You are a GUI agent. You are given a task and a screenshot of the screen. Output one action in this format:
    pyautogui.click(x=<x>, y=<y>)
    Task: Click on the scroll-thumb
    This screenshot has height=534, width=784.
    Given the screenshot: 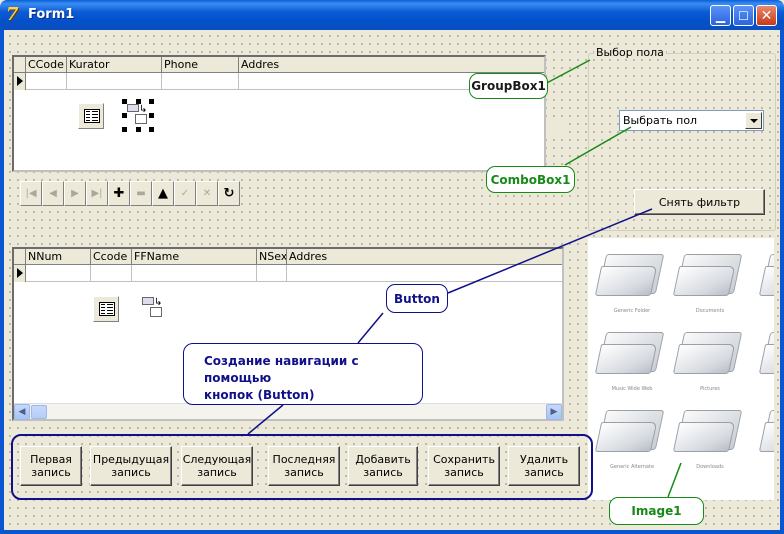 What is the action you would take?
    pyautogui.click(x=39, y=412)
    